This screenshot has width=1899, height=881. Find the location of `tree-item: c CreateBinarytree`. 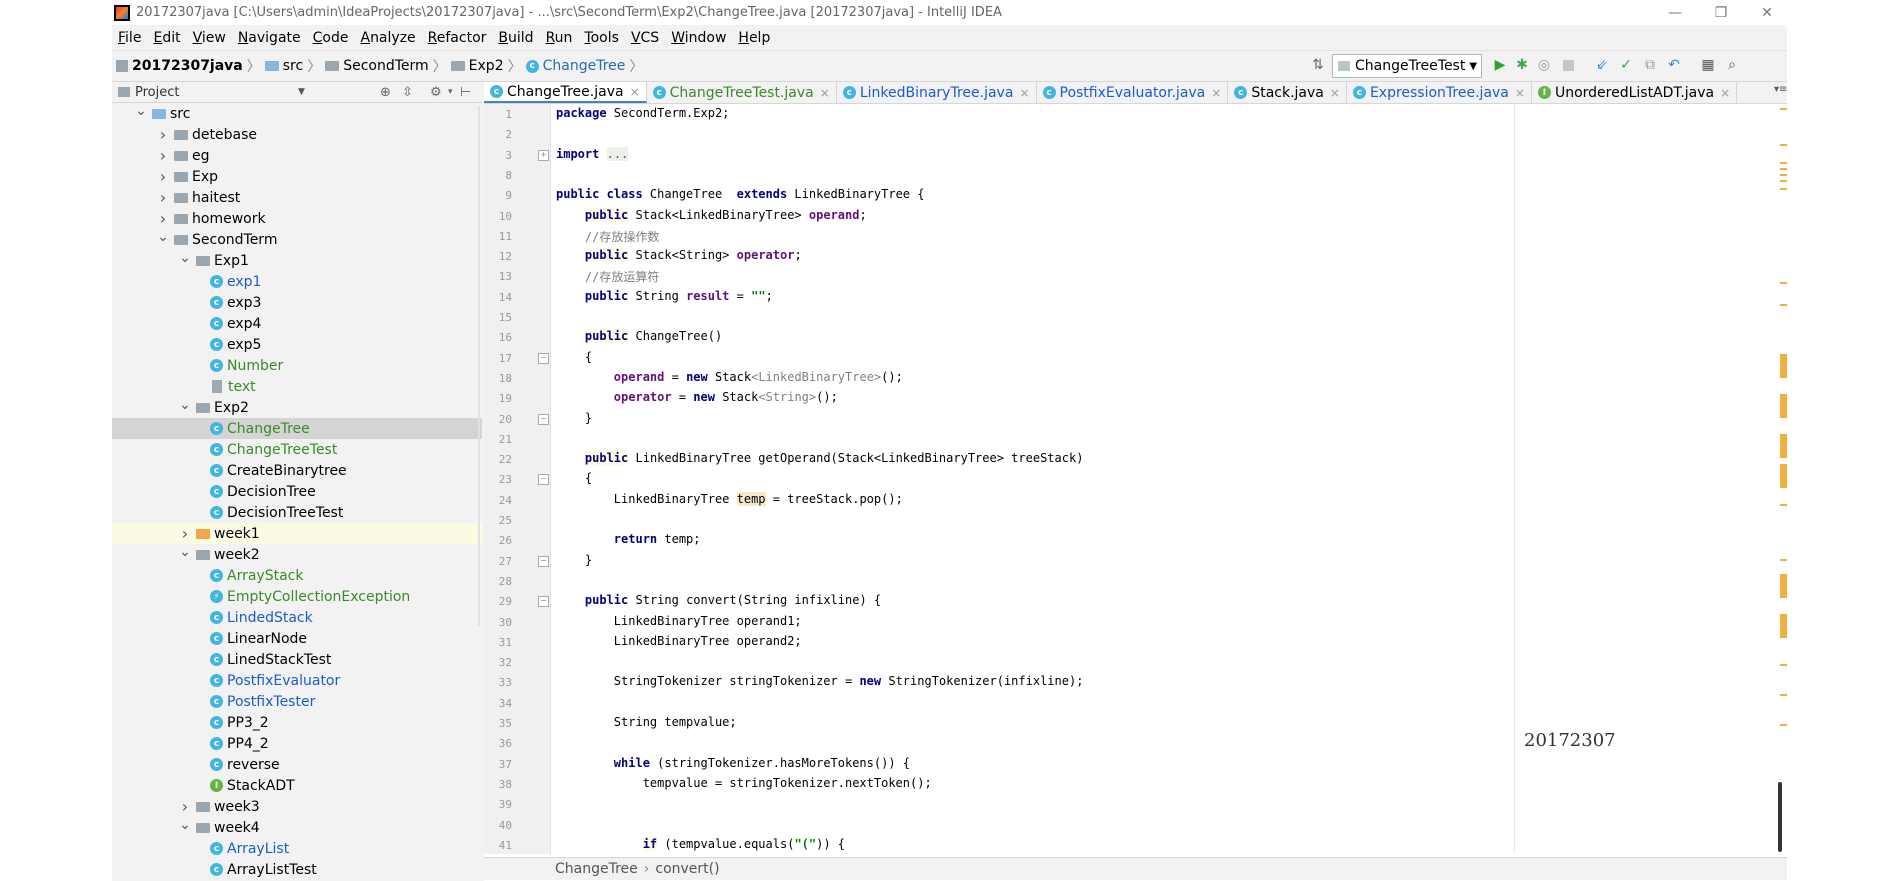

tree-item: c CreateBinarytree is located at coordinates (297, 470).